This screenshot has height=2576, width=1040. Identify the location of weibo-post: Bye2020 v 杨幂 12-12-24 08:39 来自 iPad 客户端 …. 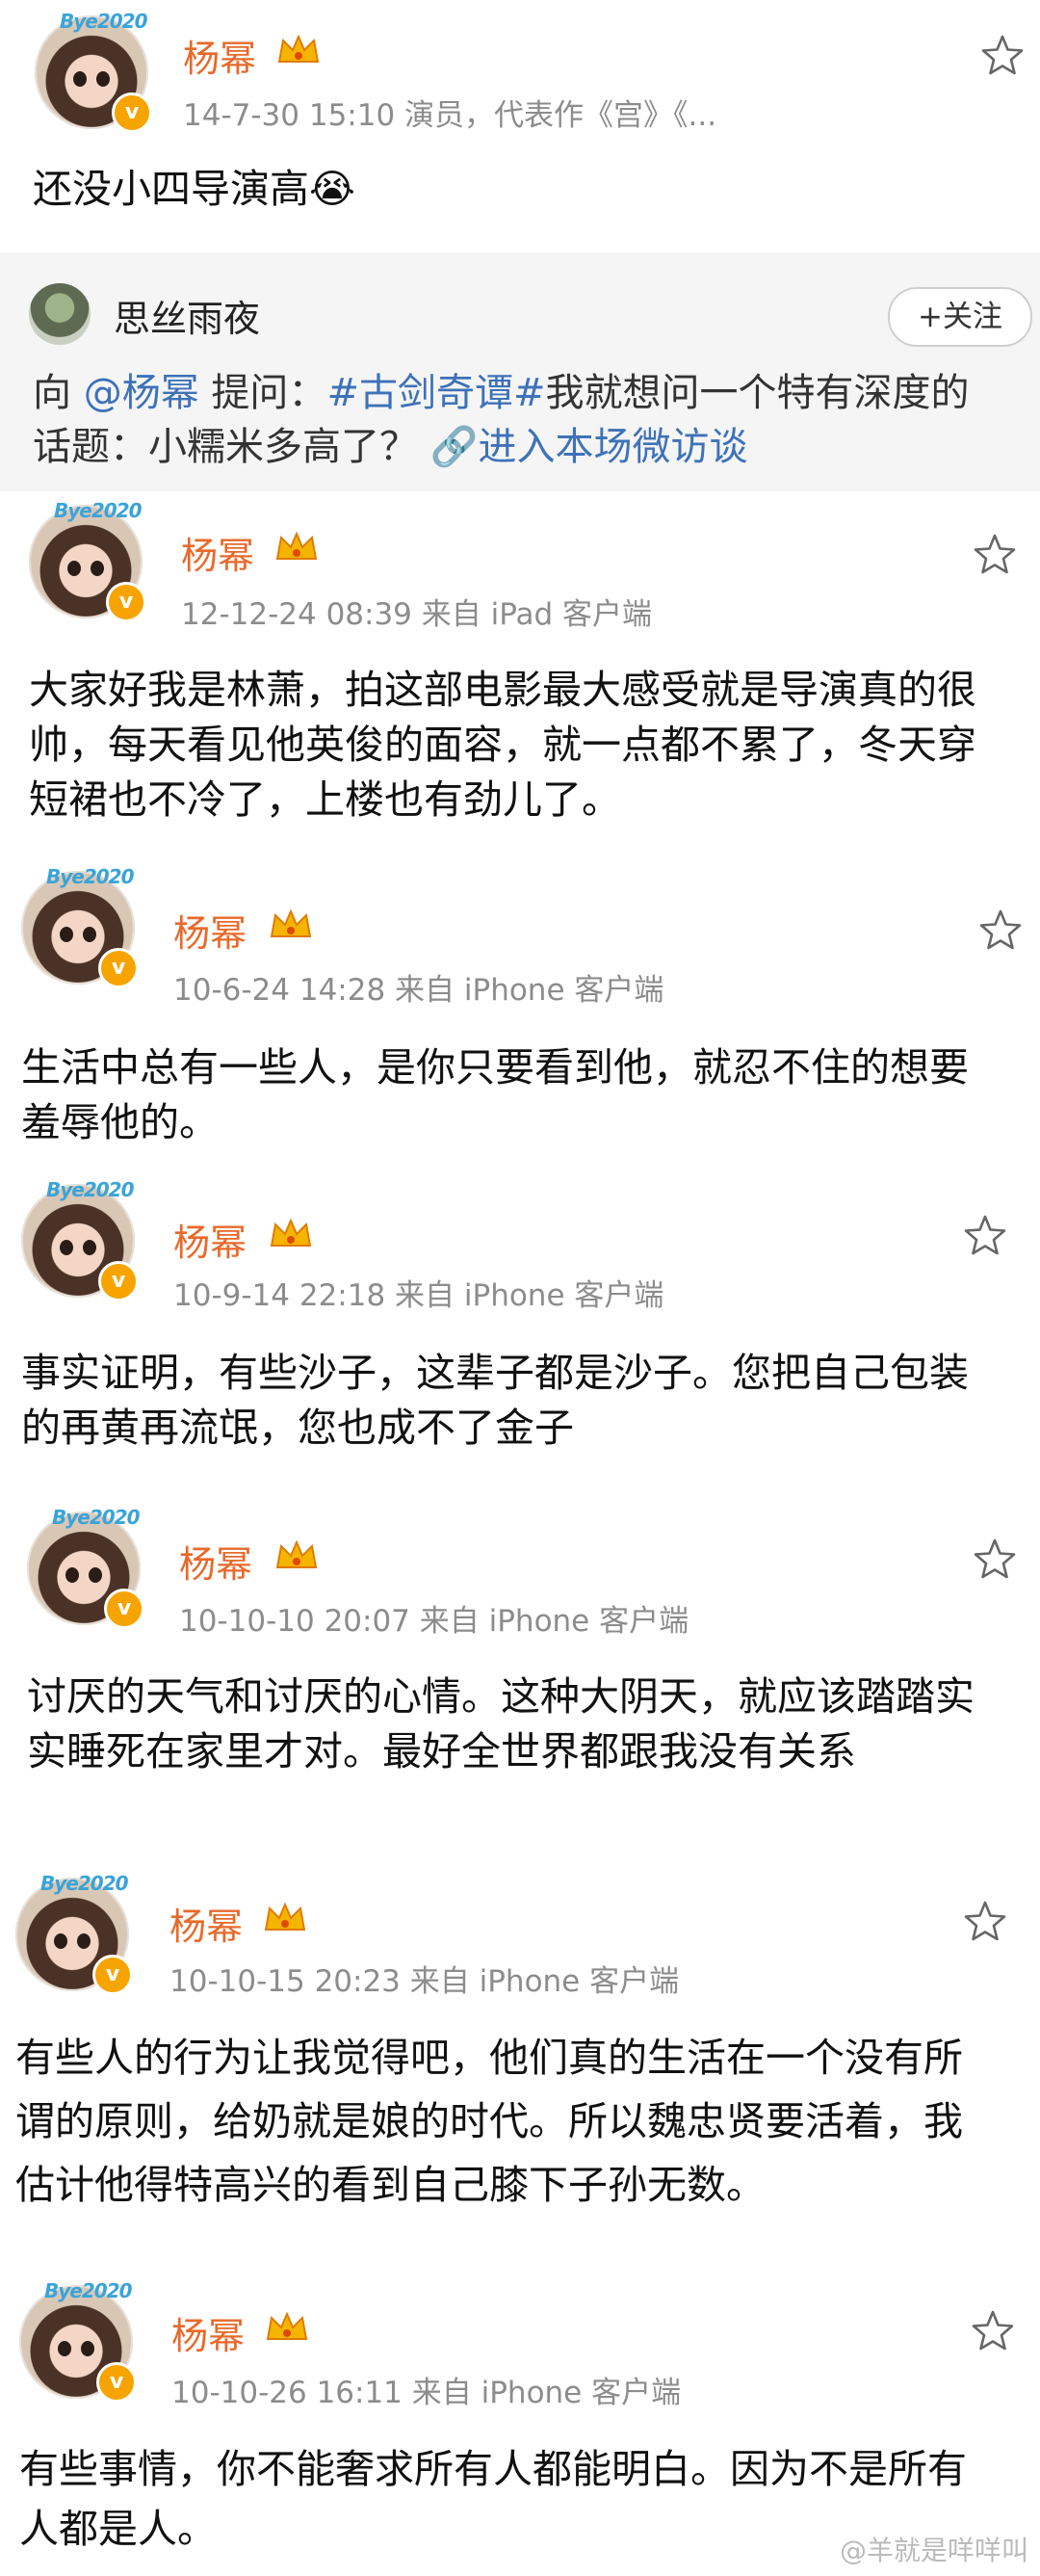
(520, 670).